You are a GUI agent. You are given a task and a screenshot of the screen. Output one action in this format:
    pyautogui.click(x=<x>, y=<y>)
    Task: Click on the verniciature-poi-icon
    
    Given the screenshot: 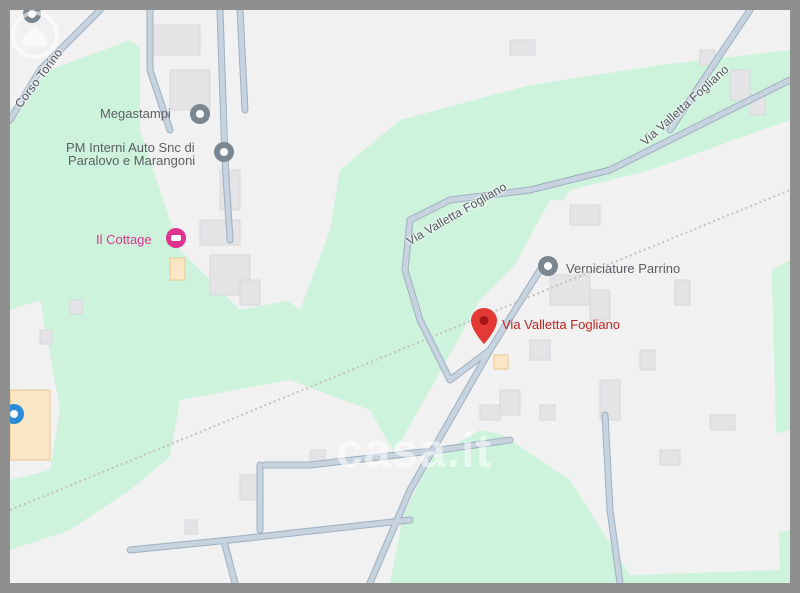 What is the action you would take?
    pyautogui.click(x=548, y=266)
    